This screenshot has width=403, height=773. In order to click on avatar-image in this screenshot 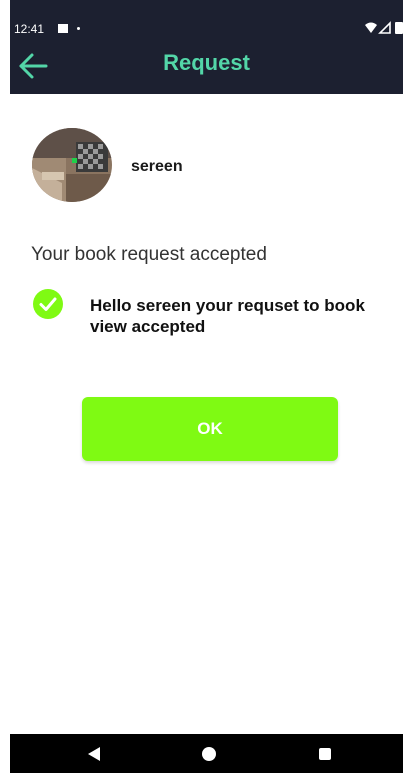, I will do `click(72, 165)`.